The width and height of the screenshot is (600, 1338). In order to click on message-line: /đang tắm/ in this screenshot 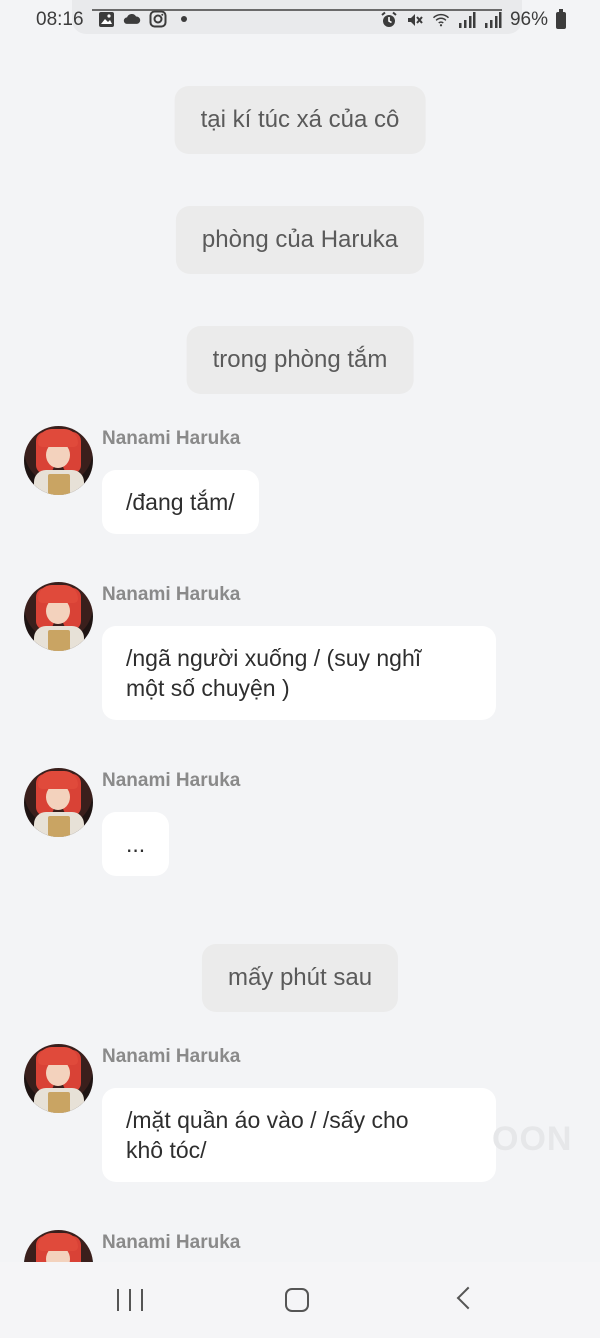, I will do `click(180, 502)`.